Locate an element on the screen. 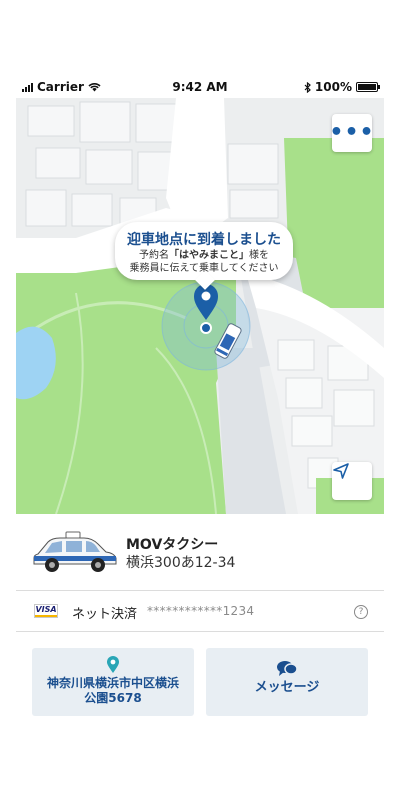  taxi-icon is located at coordinates (75, 551).